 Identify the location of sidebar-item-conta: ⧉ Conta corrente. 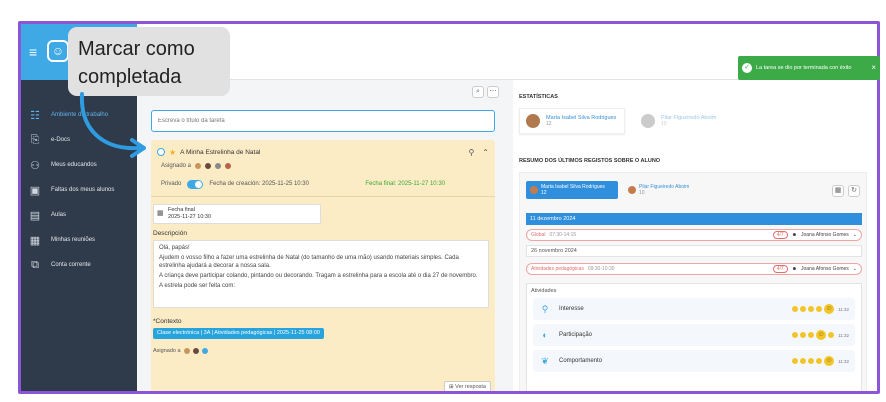
(79, 265).